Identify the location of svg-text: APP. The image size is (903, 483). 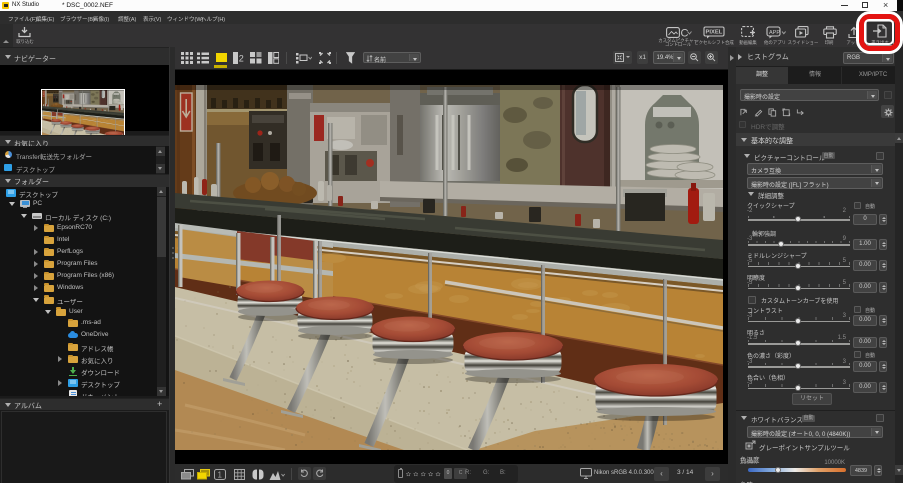
(774, 33).